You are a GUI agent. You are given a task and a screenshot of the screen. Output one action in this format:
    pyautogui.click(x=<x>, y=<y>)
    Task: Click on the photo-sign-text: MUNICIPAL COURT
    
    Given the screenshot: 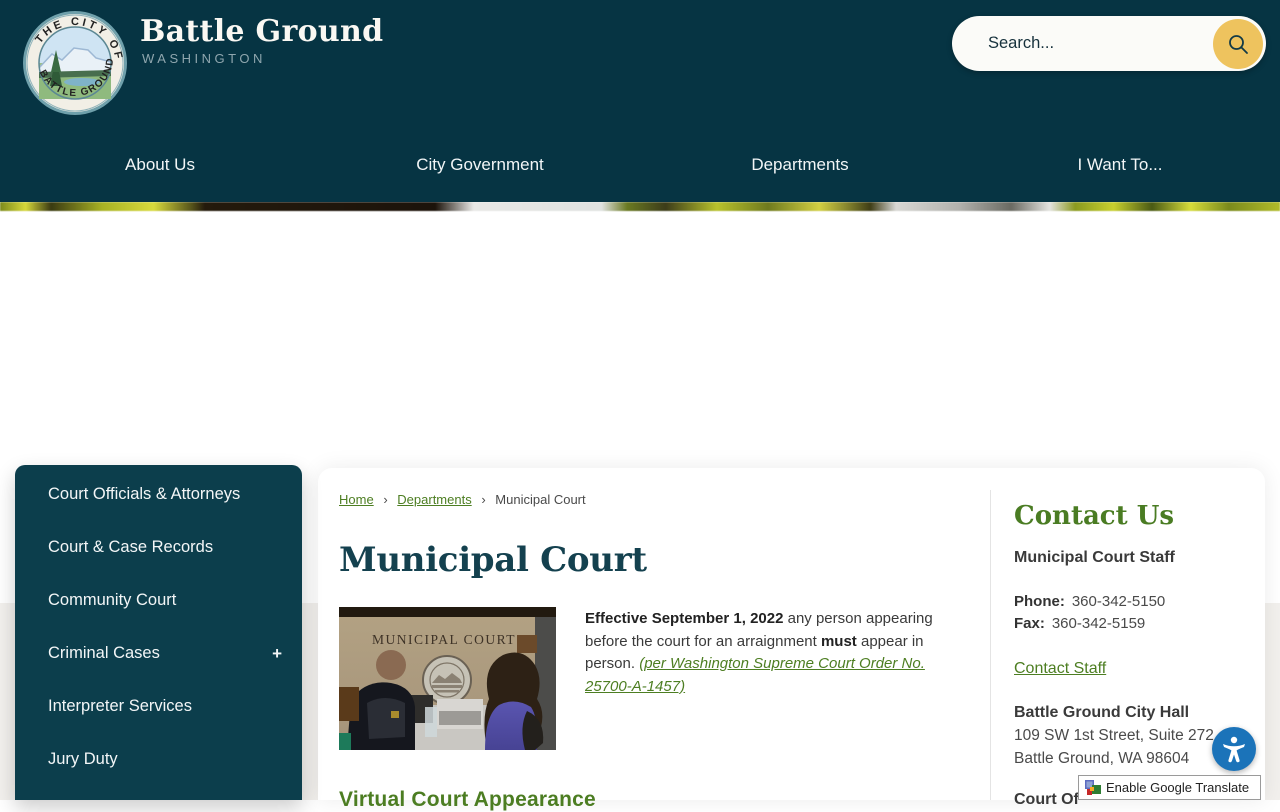 What is the action you would take?
    pyautogui.click(x=444, y=639)
    